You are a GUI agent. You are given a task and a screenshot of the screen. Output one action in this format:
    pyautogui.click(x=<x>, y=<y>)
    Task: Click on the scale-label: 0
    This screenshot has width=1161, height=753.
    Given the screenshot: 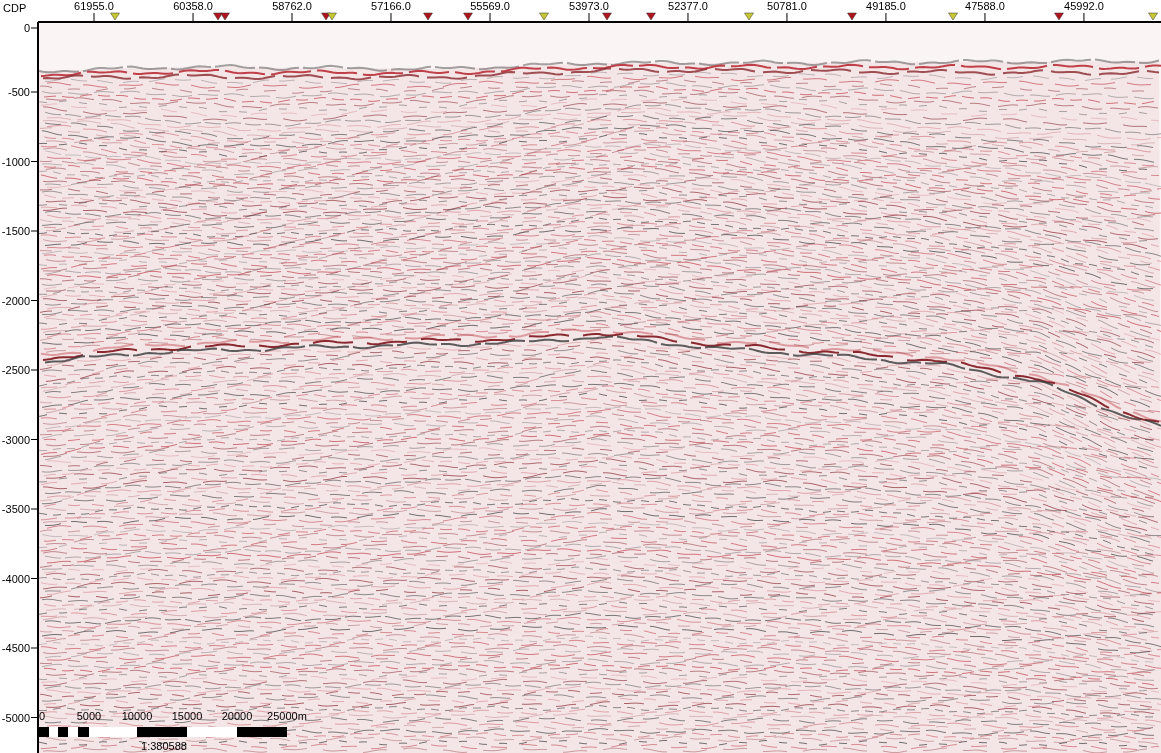 What is the action you would take?
    pyautogui.click(x=42, y=716)
    